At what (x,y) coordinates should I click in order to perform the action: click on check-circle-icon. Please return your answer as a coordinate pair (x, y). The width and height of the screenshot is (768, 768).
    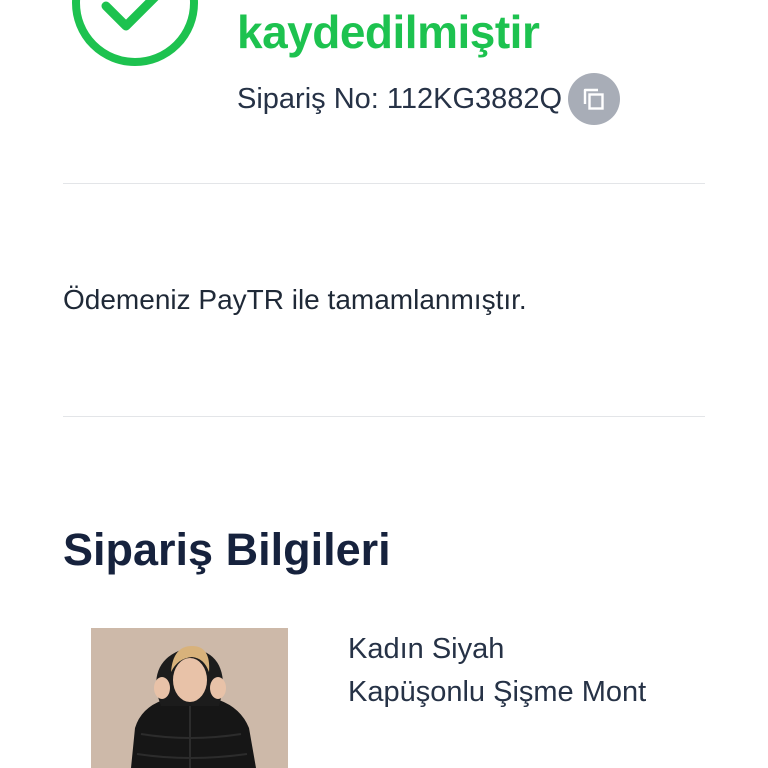
    Looking at the image, I should click on (135, 33).